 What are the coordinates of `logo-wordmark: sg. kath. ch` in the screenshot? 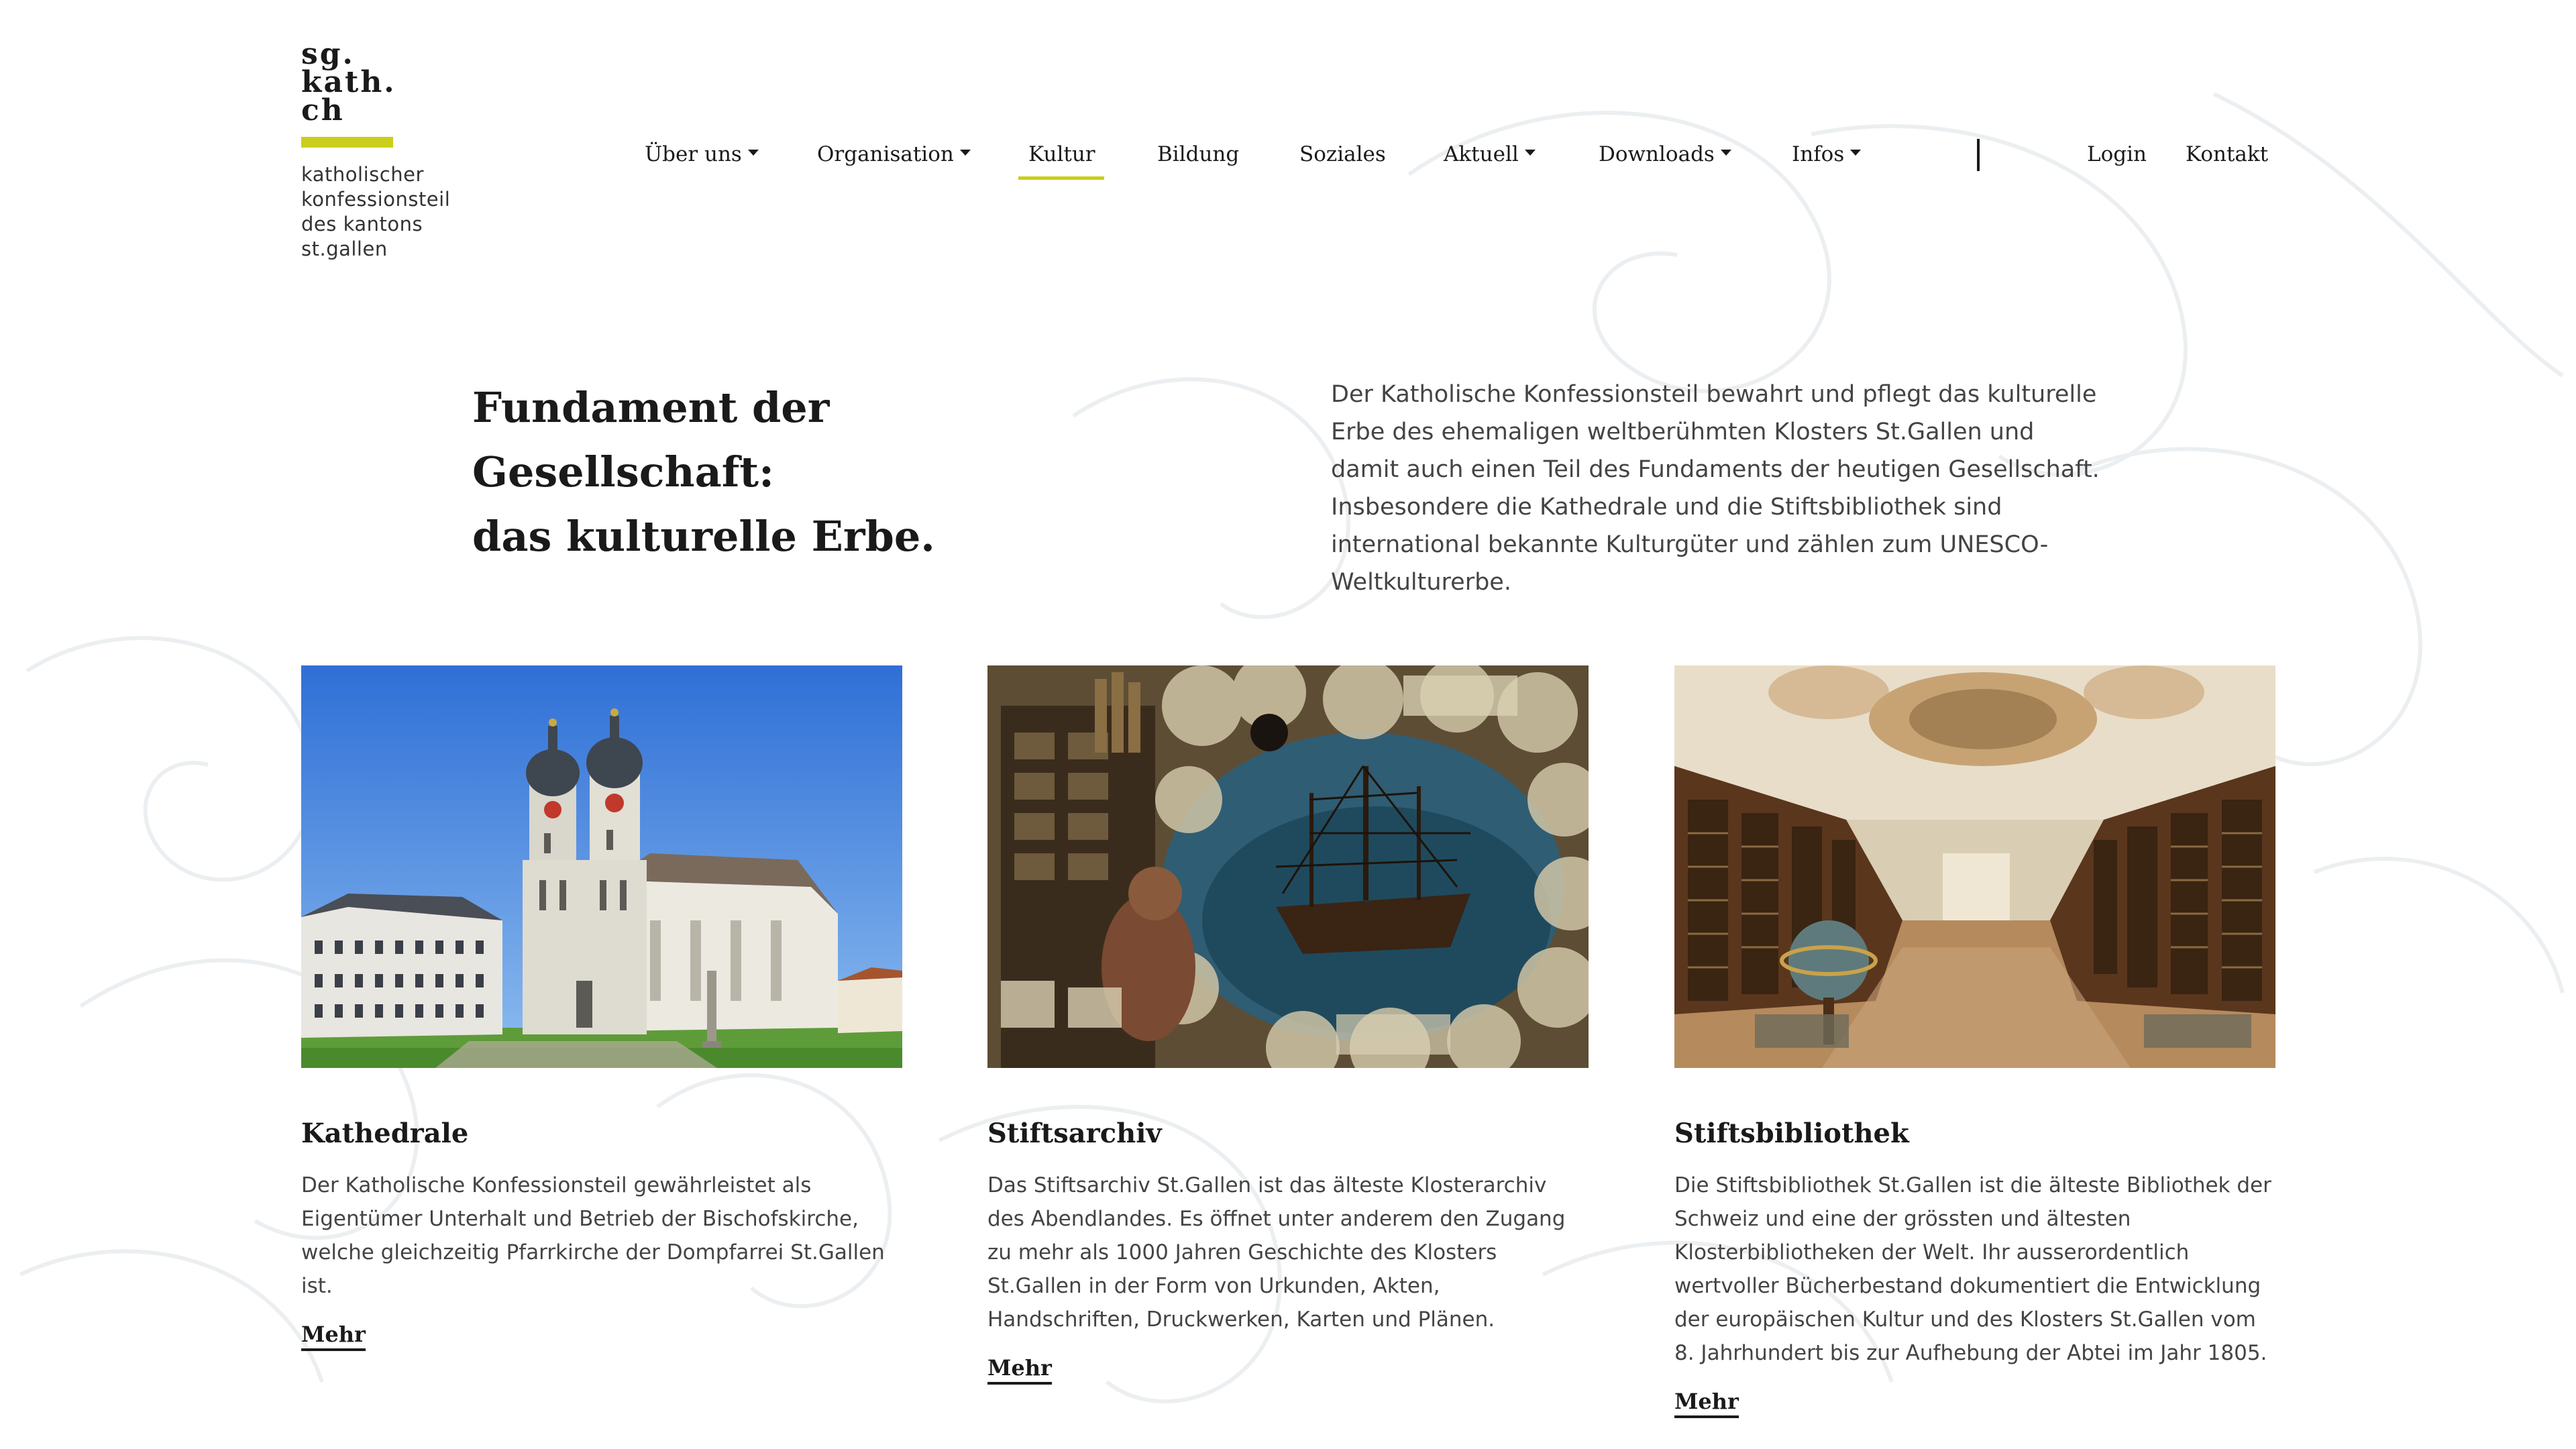 It's located at (388, 82).